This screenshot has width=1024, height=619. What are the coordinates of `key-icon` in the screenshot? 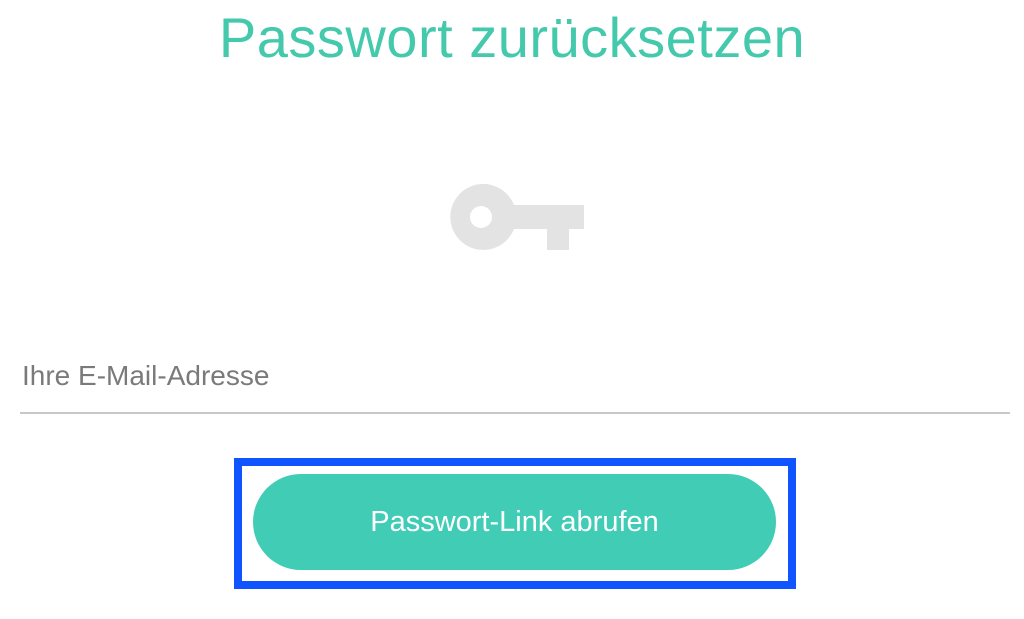 It's located at (516, 217).